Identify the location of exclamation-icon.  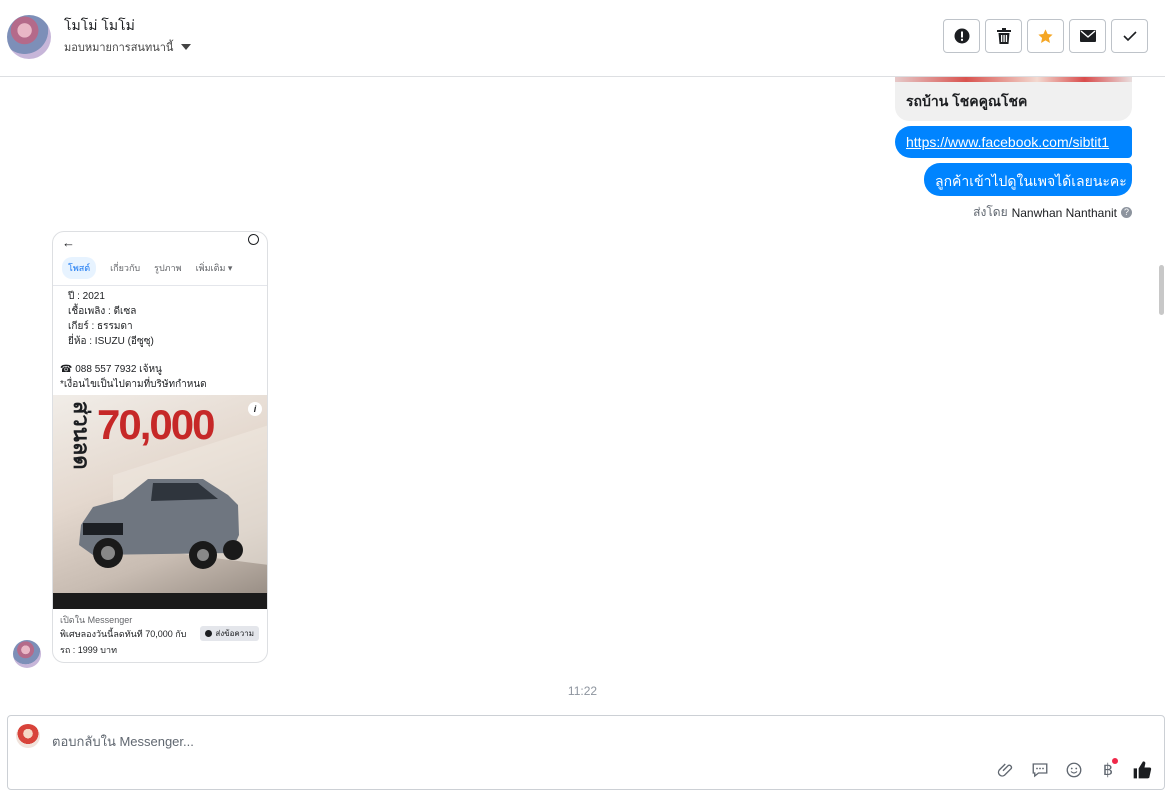
(961, 36).